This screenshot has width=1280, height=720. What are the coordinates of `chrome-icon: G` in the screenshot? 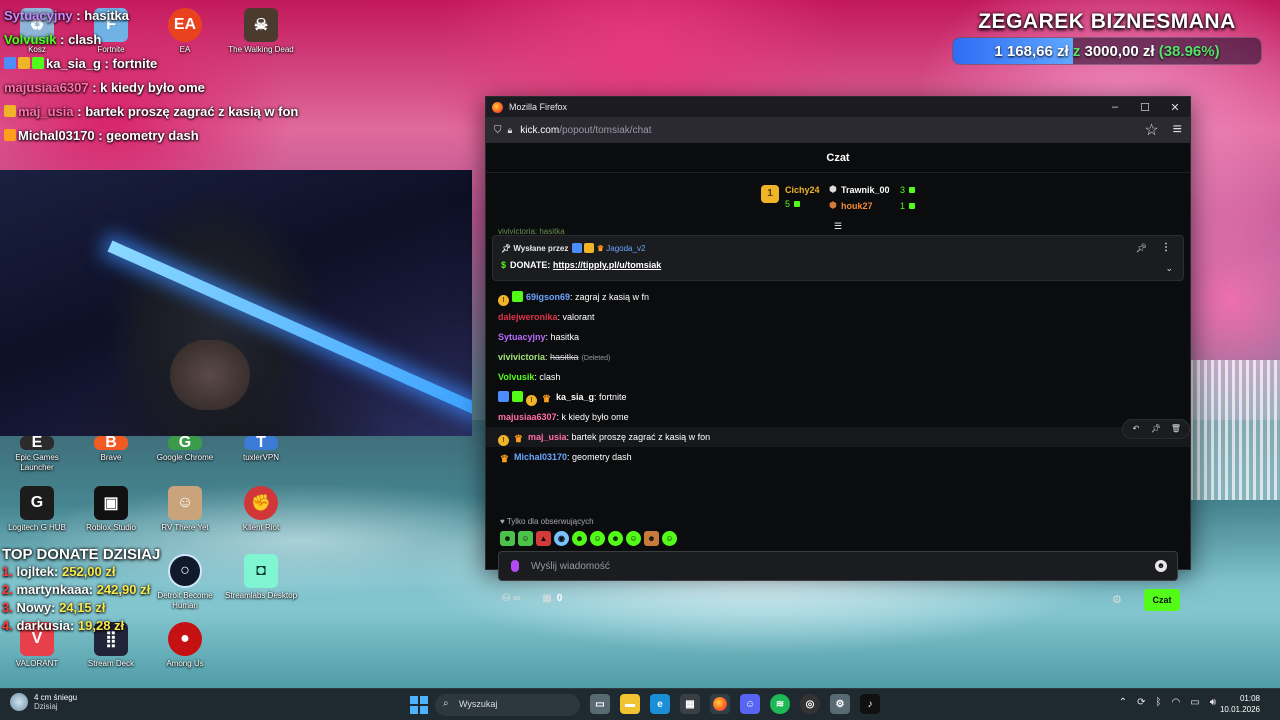 It's located at (185, 442).